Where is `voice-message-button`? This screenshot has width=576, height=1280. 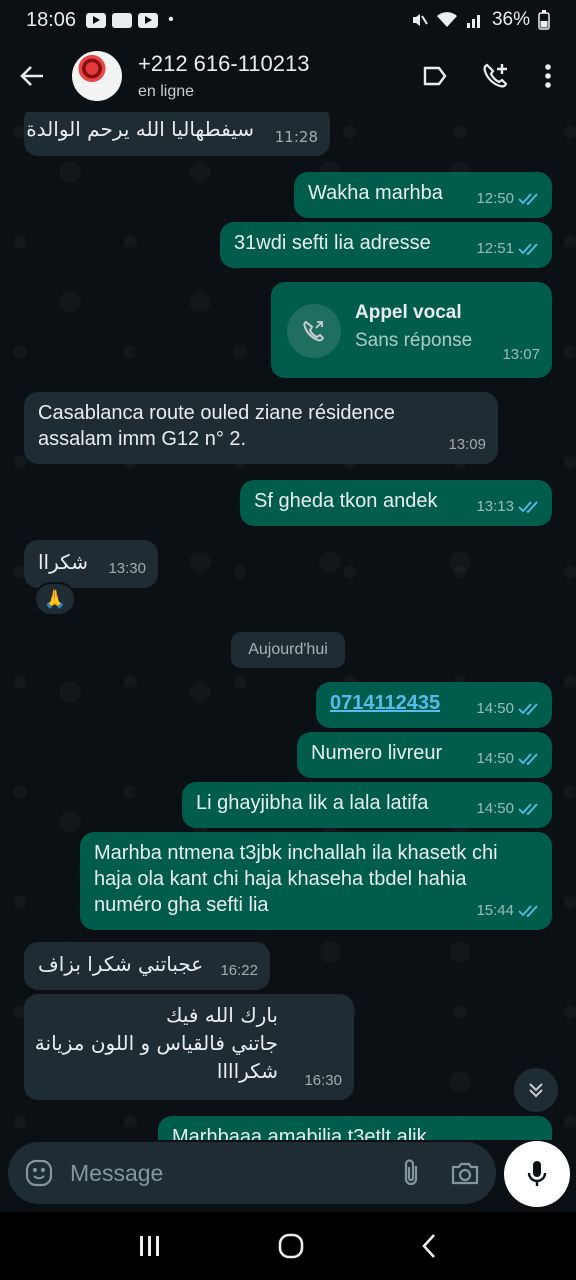
voice-message-button is located at coordinates (537, 1174).